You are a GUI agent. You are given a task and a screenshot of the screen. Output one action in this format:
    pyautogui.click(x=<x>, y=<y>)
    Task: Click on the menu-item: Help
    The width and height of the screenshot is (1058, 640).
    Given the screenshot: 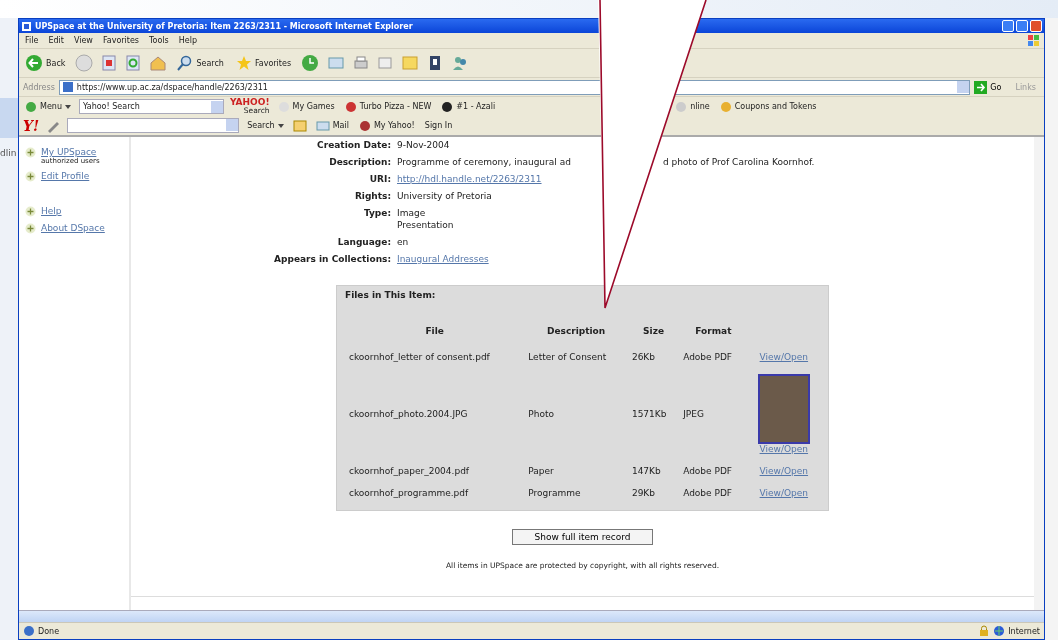 What is the action you would take?
    pyautogui.click(x=187, y=40)
    